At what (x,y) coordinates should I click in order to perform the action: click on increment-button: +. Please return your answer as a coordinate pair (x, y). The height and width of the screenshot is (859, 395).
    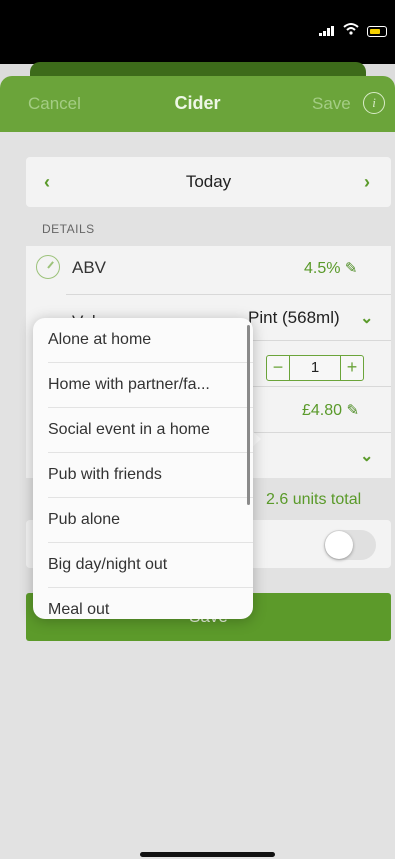
    Looking at the image, I should click on (351, 368).